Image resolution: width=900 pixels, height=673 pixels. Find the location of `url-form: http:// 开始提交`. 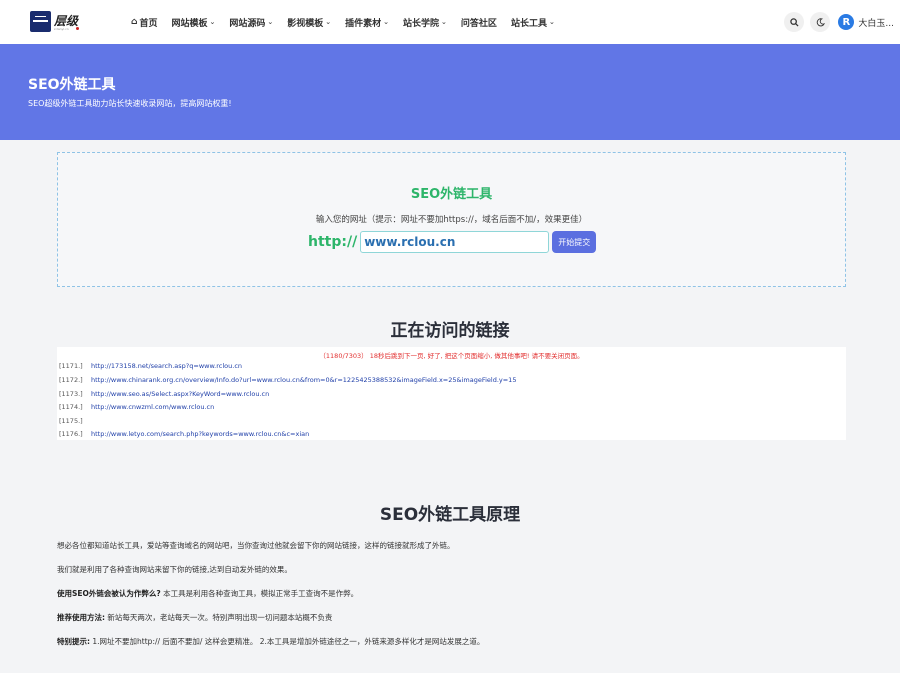

url-form: http:// 开始提交 is located at coordinates (452, 242).